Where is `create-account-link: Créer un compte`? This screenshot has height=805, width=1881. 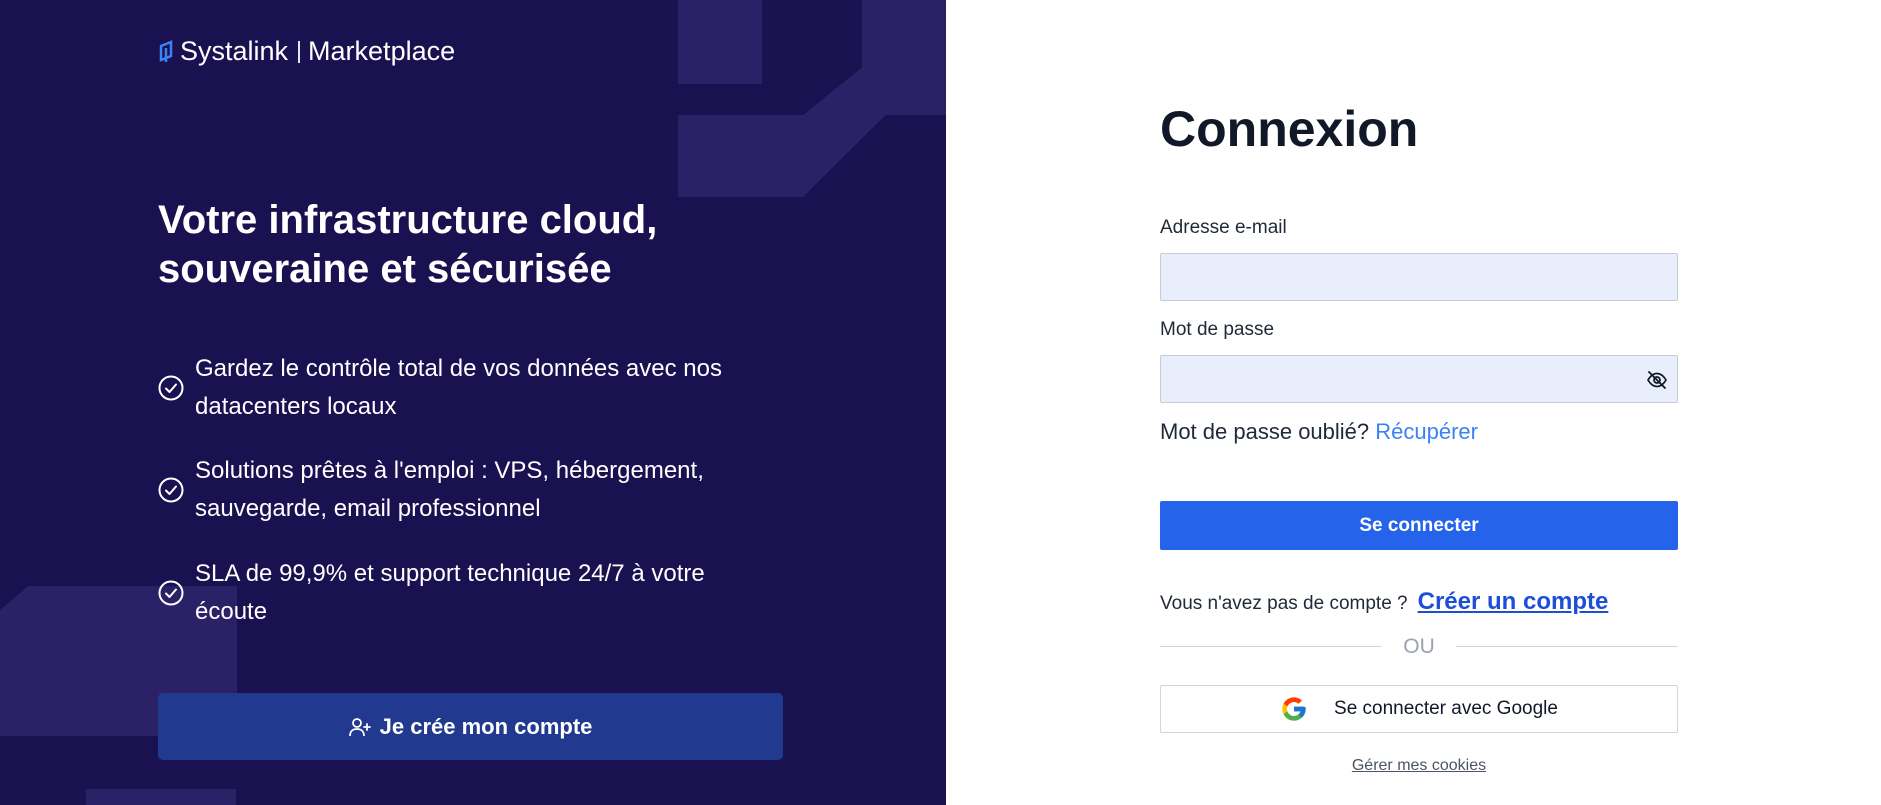
create-account-link: Créer un compte is located at coordinates (1513, 602).